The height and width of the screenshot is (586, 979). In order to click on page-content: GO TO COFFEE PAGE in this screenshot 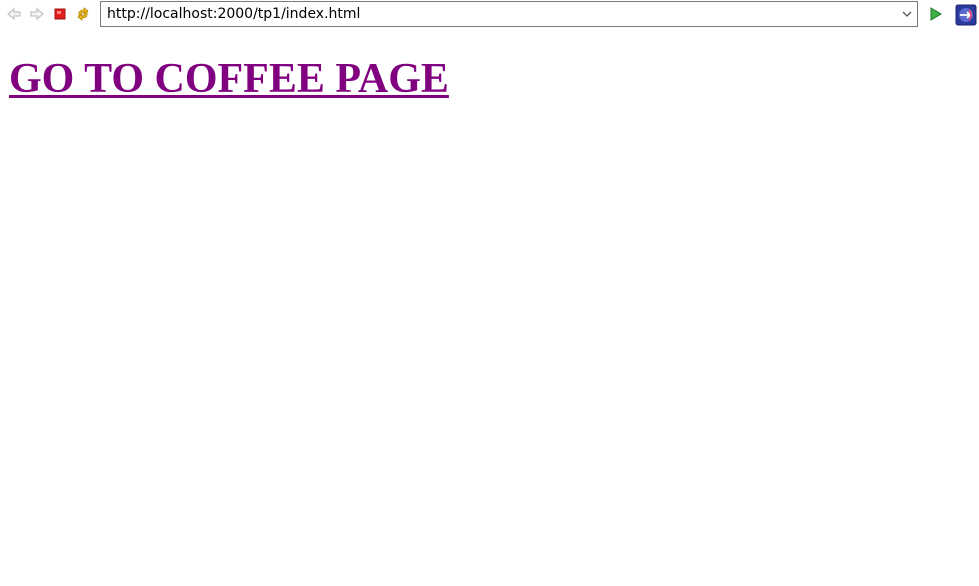, I will do `click(229, 79)`.